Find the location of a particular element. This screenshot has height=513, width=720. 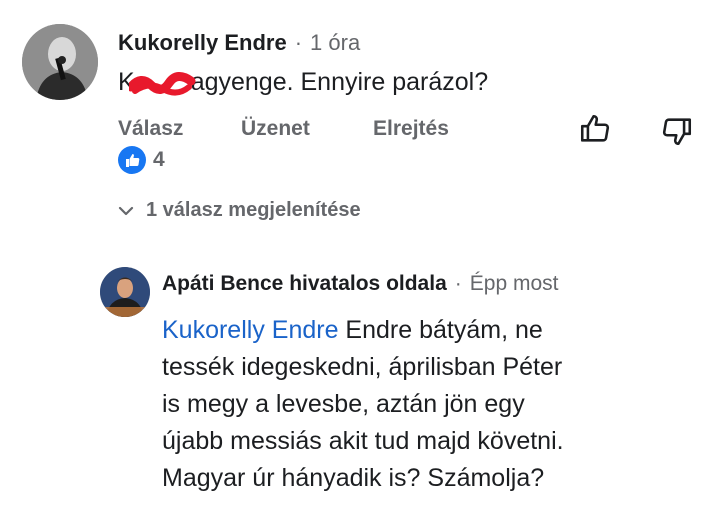

reaction-summary: 4 is located at coordinates (141, 160).